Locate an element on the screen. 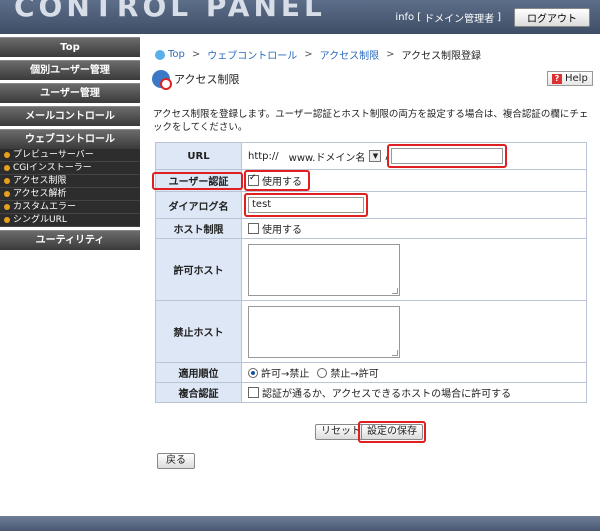  dialog-name-input: test is located at coordinates (306, 205).